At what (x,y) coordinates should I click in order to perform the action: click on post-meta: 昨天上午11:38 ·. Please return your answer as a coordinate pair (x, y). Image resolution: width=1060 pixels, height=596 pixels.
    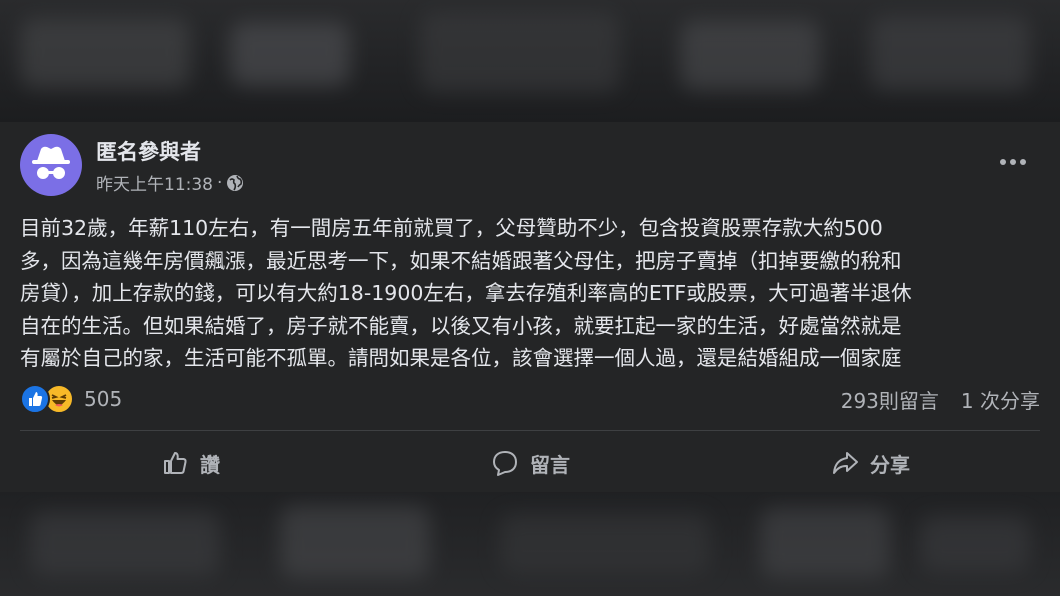
    Looking at the image, I should click on (170, 182).